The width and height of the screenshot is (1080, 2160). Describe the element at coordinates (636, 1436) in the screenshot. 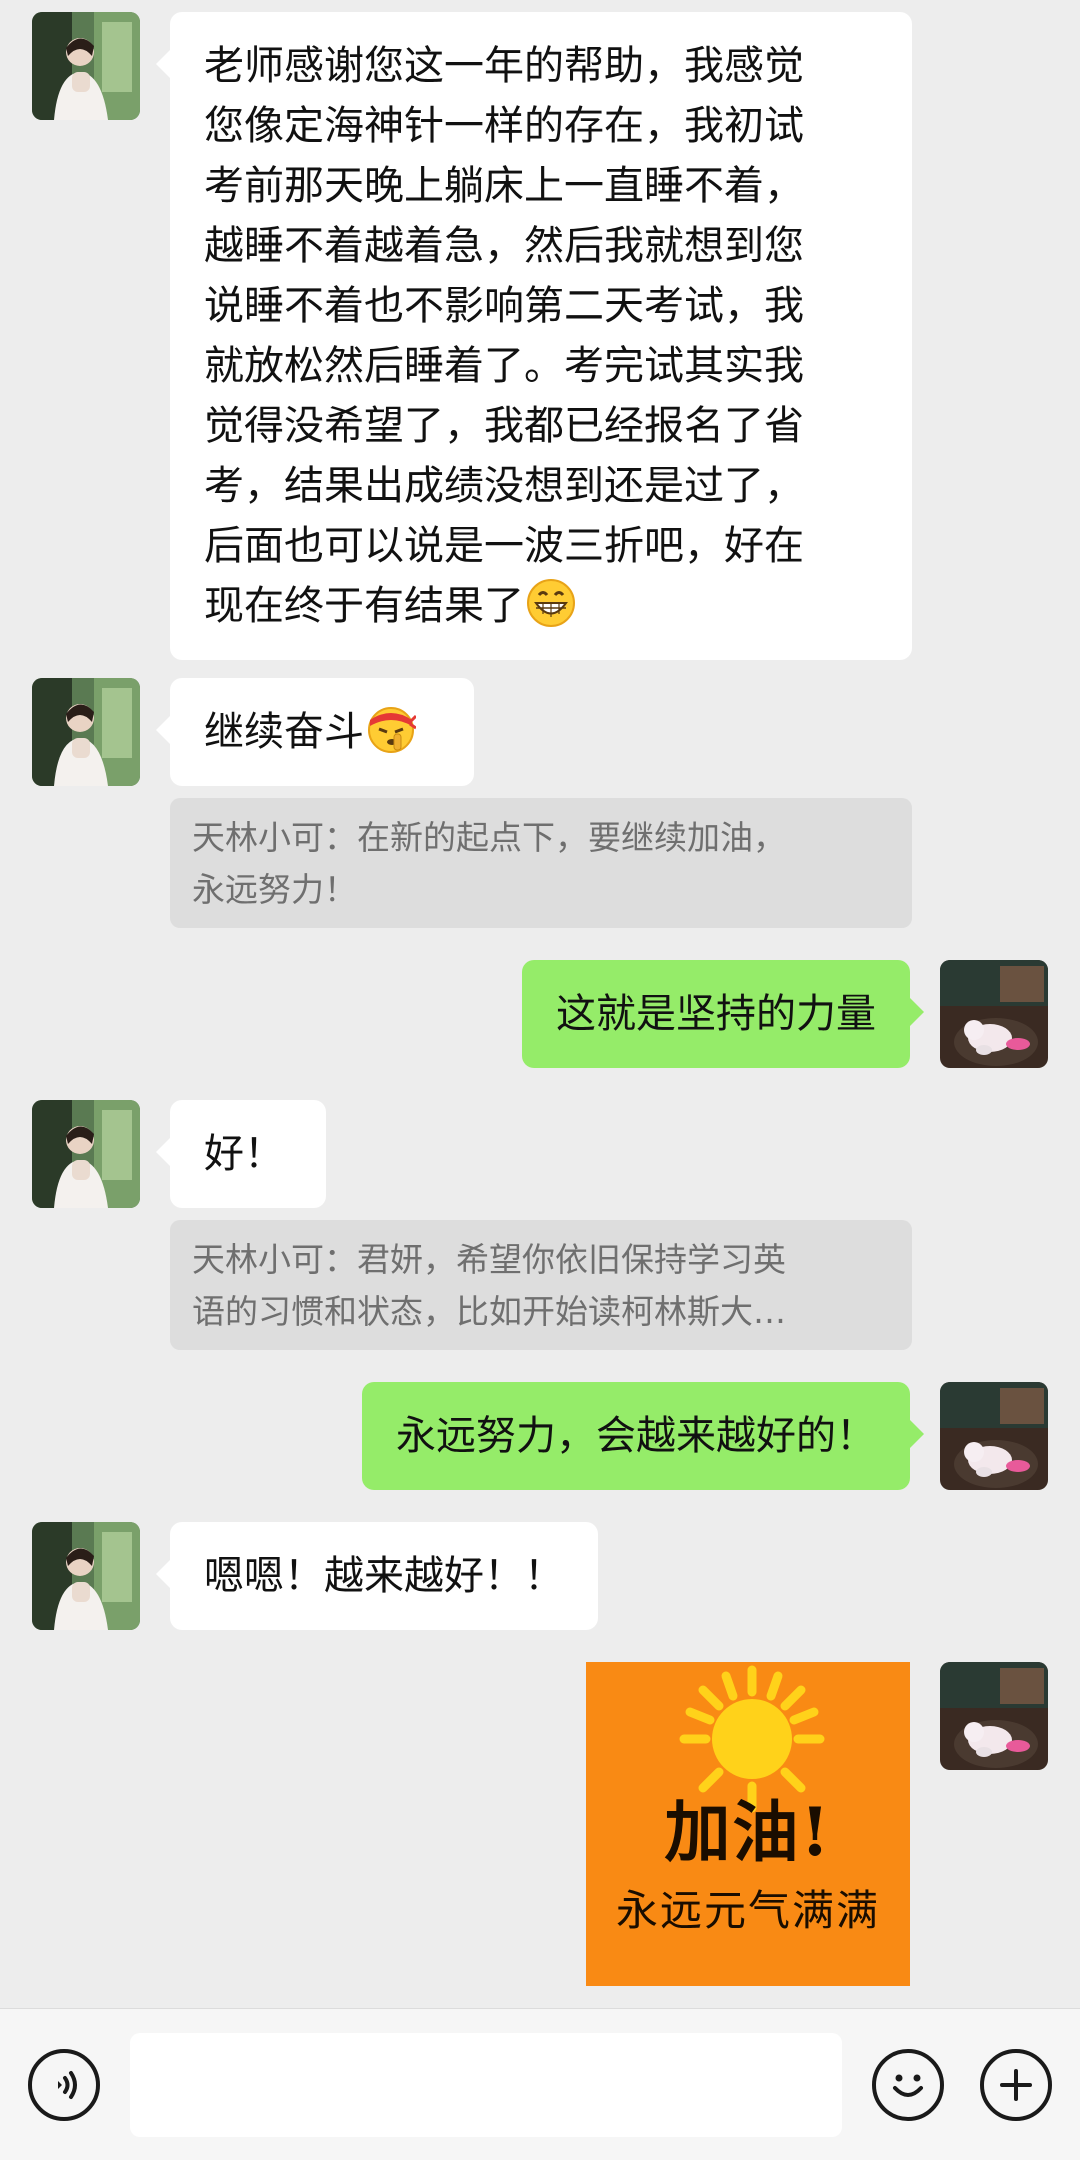

I see `message-text: 永远努力，会越来越好的！` at that location.